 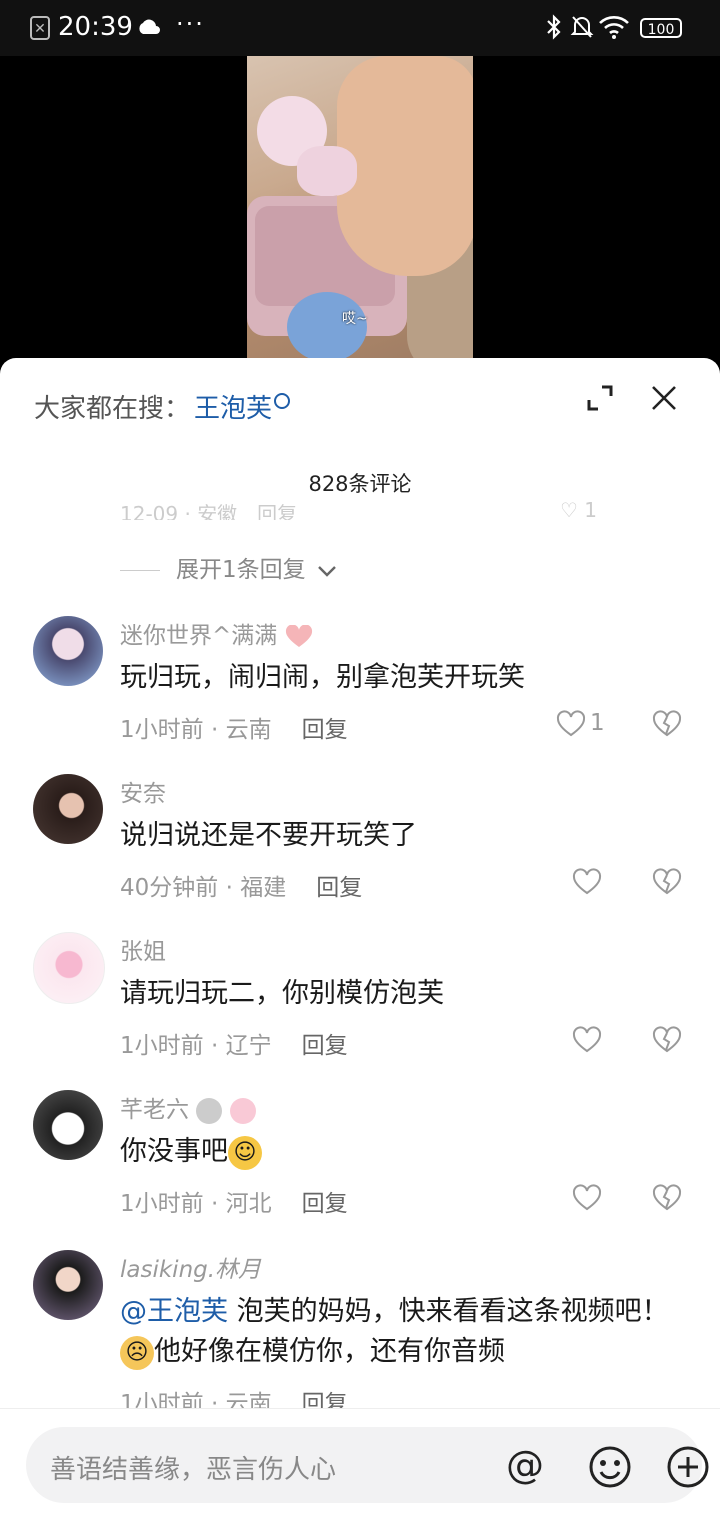 I want to click on previous-meta-text: 12-09 · 安徽 回复, so click(x=209, y=511).